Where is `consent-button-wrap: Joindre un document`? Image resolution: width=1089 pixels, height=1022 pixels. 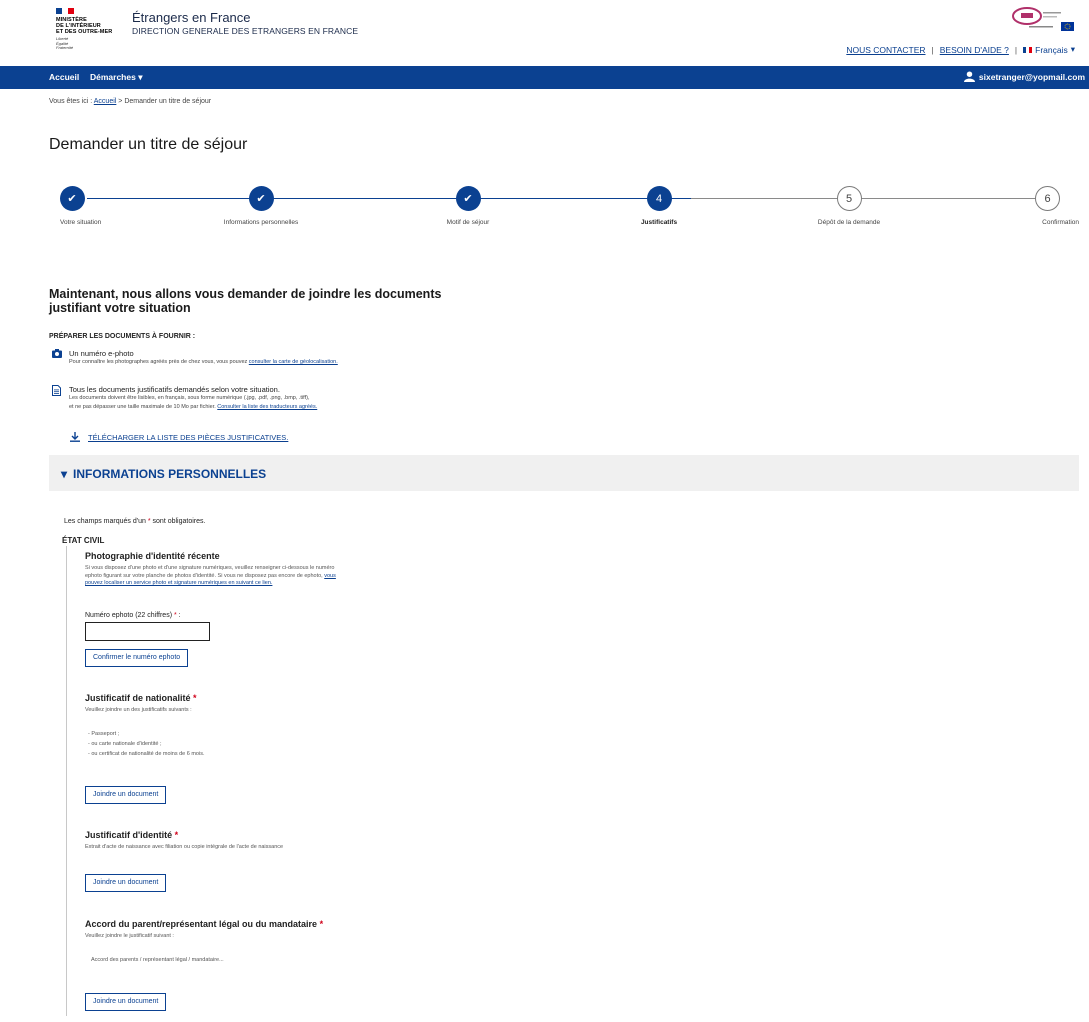
consent-button-wrap: Joindre un document is located at coordinates (126, 1002).